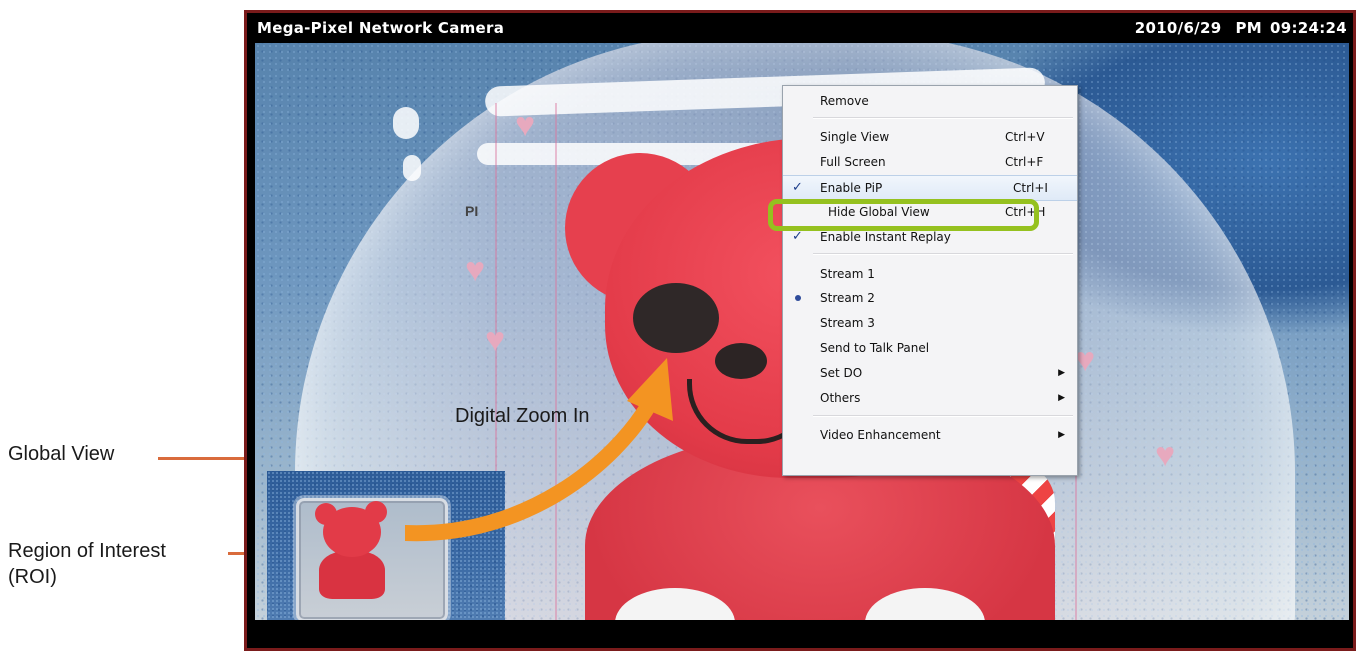 The image size is (1364, 653). I want to click on camera-title: Mega-Pixel Network Camera, so click(381, 28).